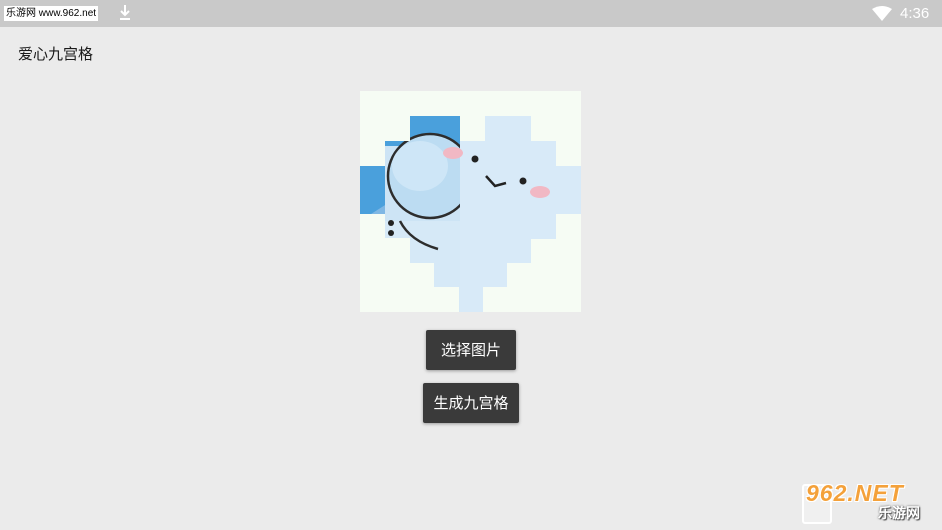  What do you see at coordinates (855, 493) in the screenshot?
I see `watermark-brand-text: 962.NET` at bounding box center [855, 493].